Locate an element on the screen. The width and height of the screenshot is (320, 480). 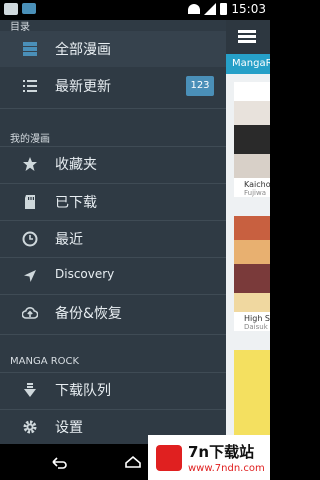
drawer-item-backup-restore: 备份&恢复 is located at coordinates (113, 313).